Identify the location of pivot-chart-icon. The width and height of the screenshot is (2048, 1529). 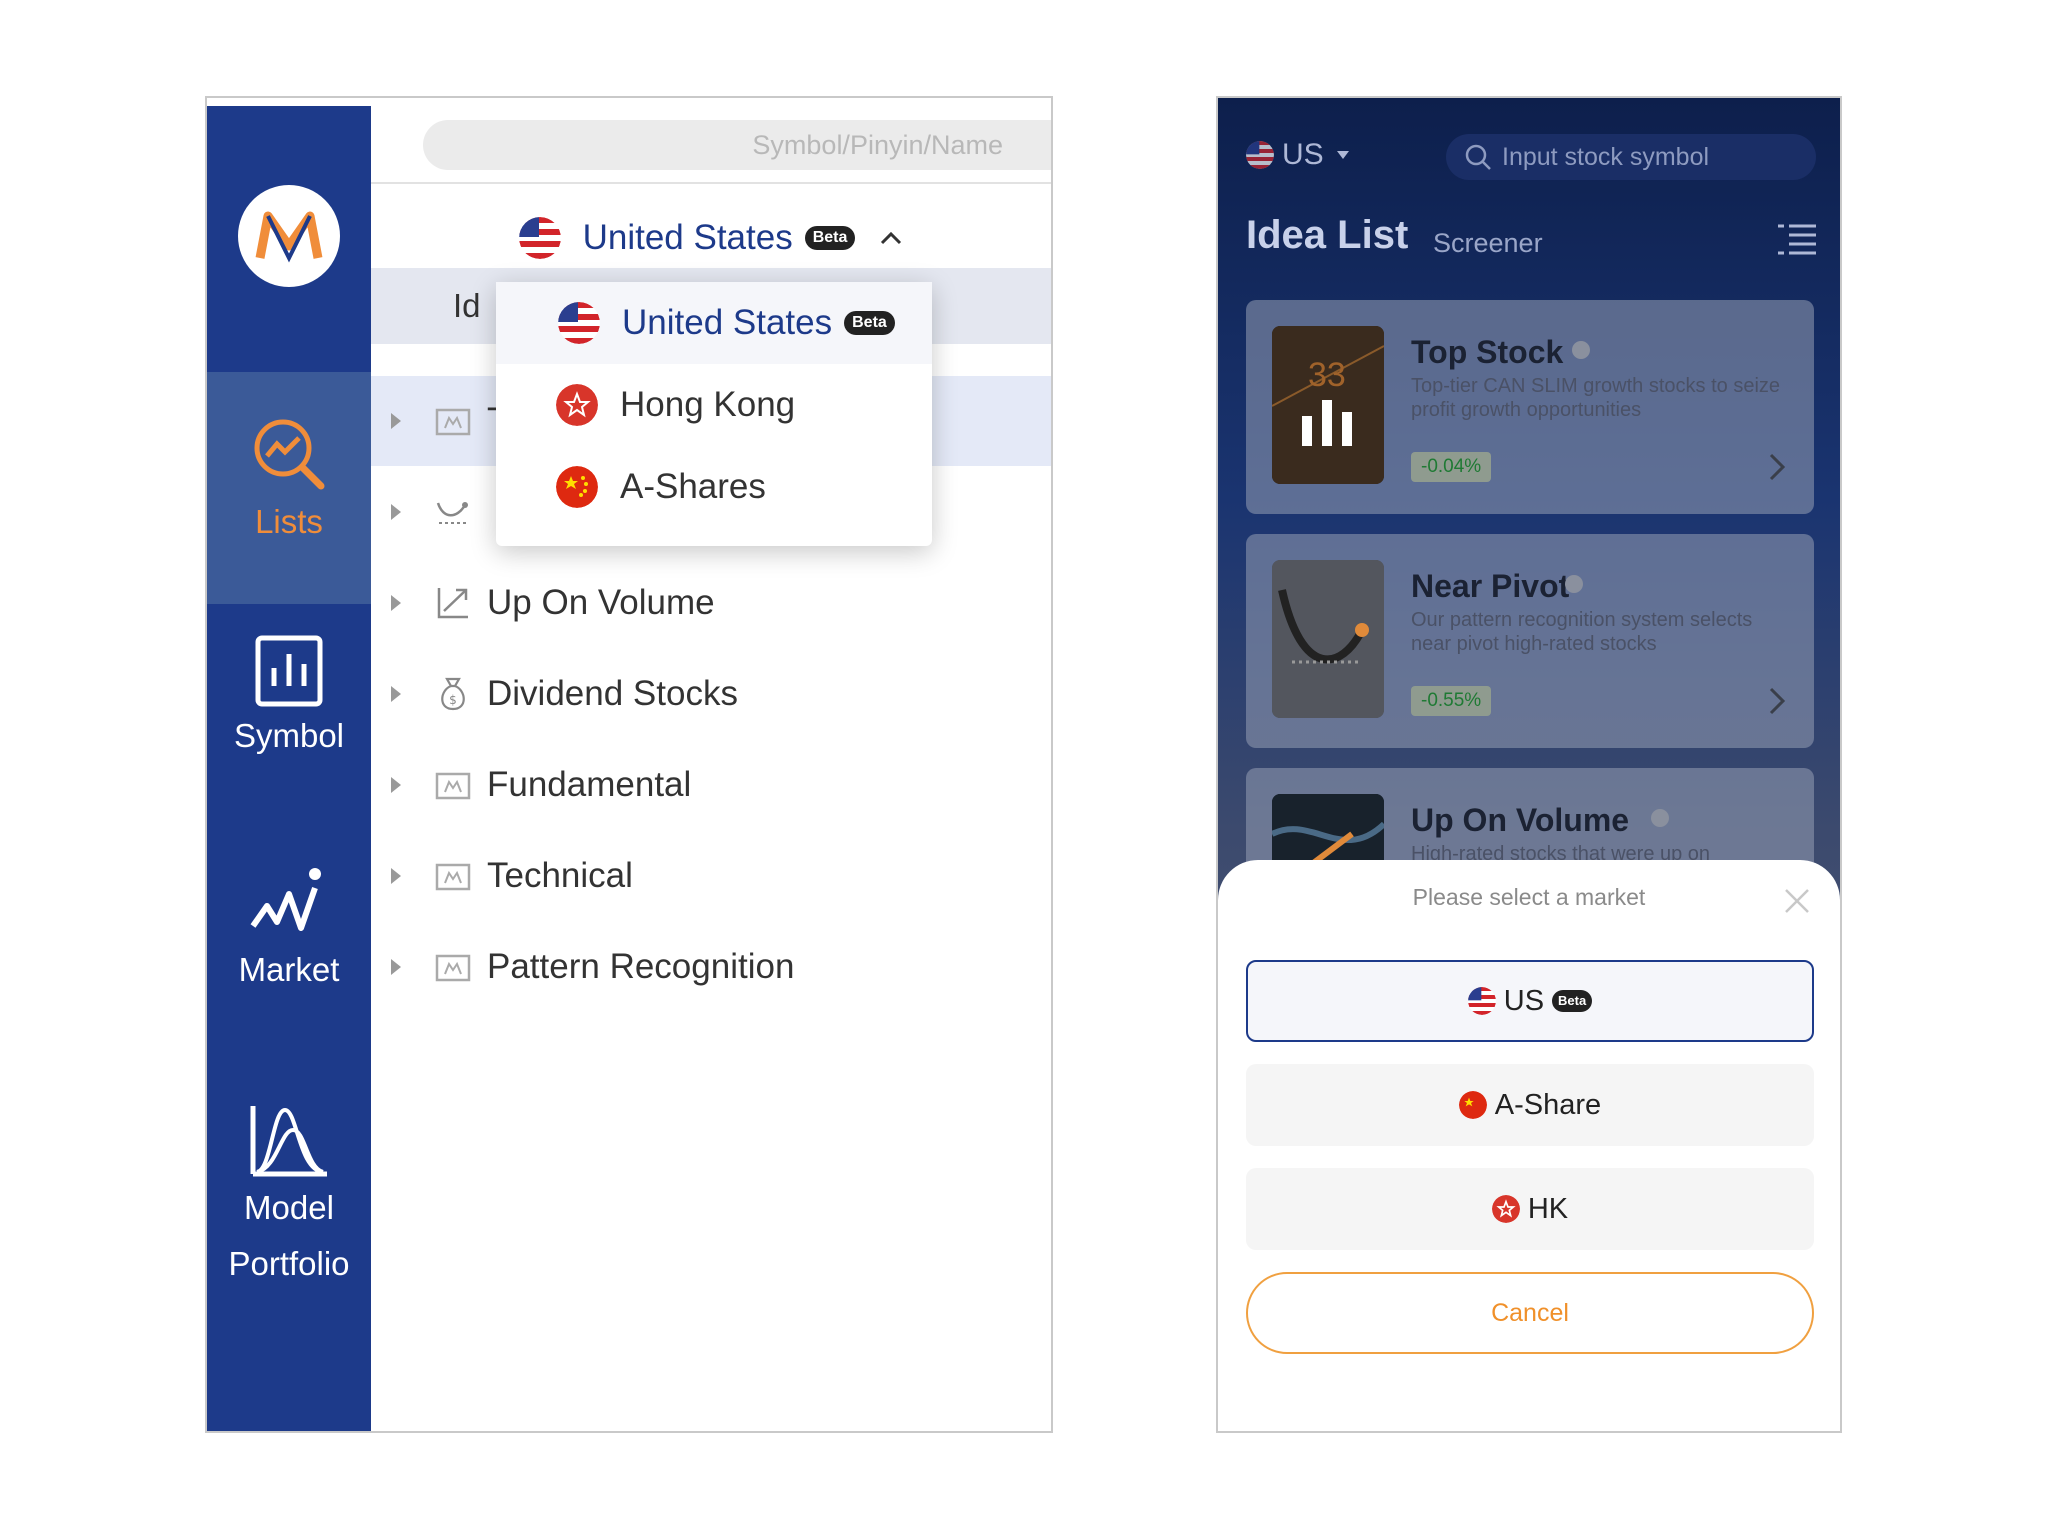
(1328, 639).